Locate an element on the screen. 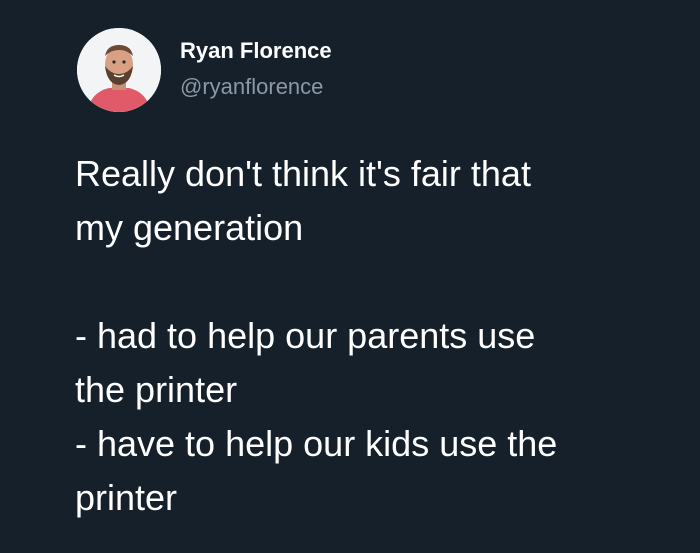 This screenshot has height=553, width=700. tweet-text-line: Really don't think it's fair that is located at coordinates (303, 173).